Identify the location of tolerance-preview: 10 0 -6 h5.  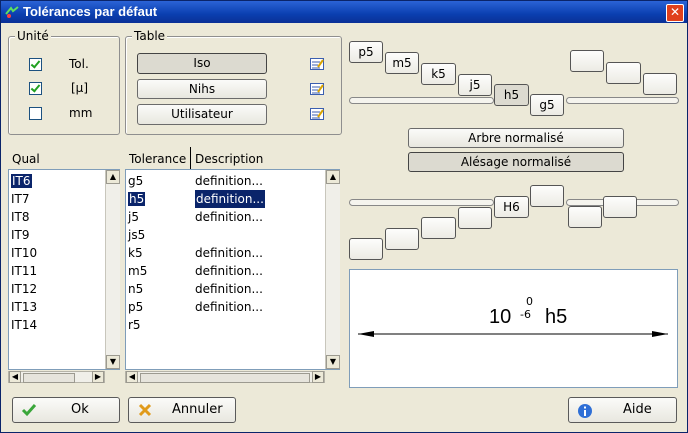
(513, 328).